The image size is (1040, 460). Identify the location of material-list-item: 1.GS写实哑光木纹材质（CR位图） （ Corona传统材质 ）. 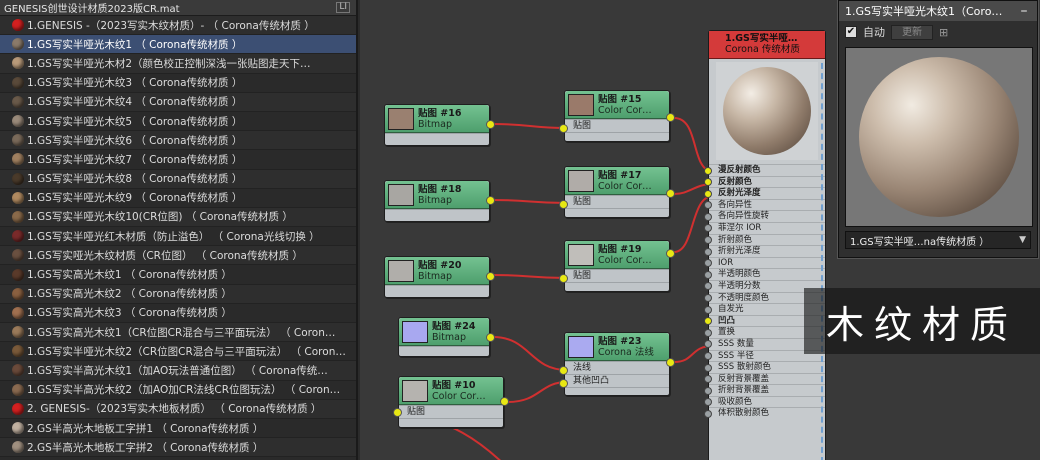
(178, 256).